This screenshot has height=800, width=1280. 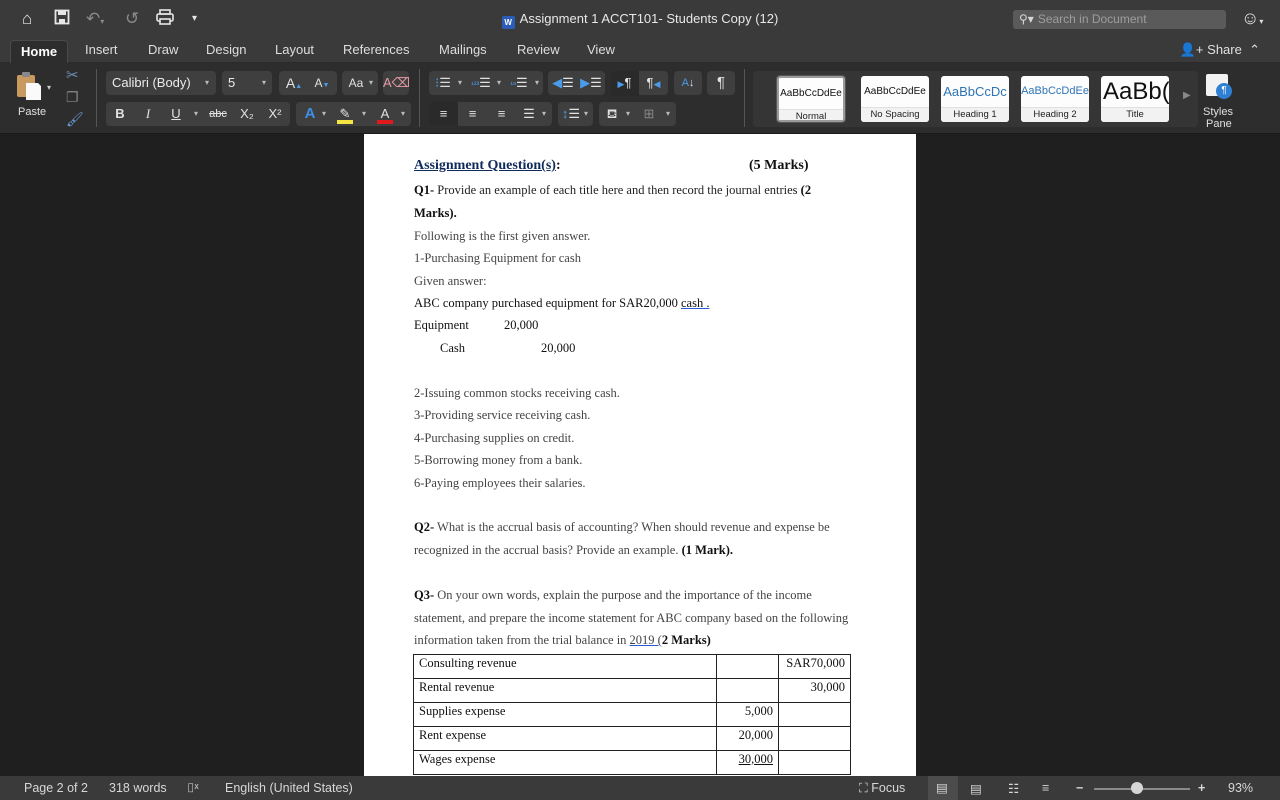 I want to click on zoom-slider-thumb, so click(x=1137, y=788).